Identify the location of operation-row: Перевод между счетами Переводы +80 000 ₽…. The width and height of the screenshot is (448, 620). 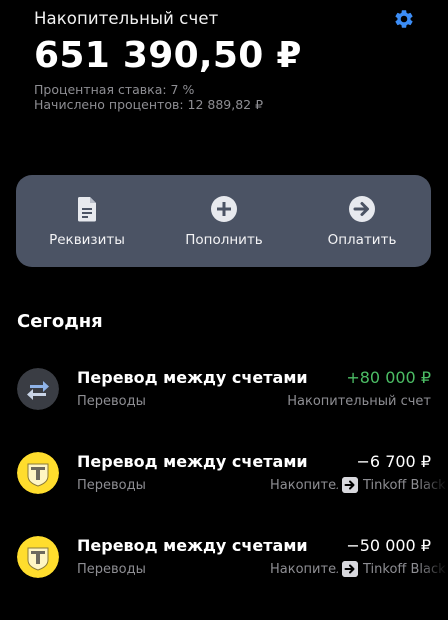
(224, 410).